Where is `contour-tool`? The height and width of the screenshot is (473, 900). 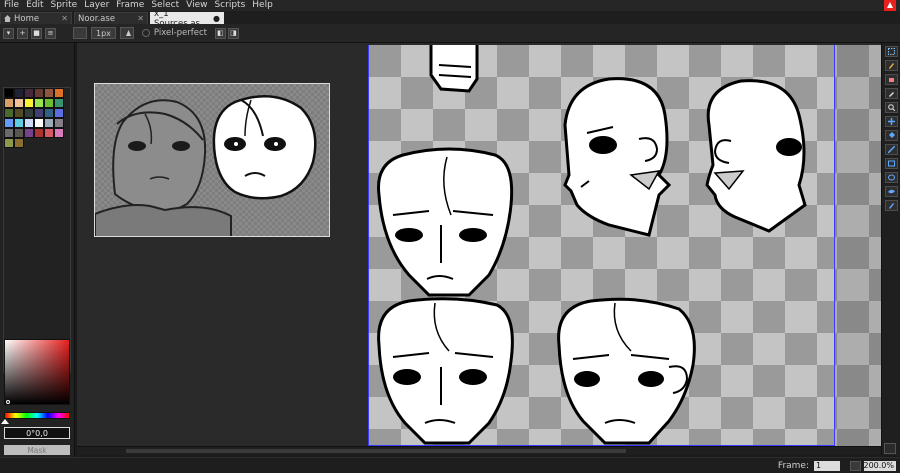 contour-tool is located at coordinates (891, 191).